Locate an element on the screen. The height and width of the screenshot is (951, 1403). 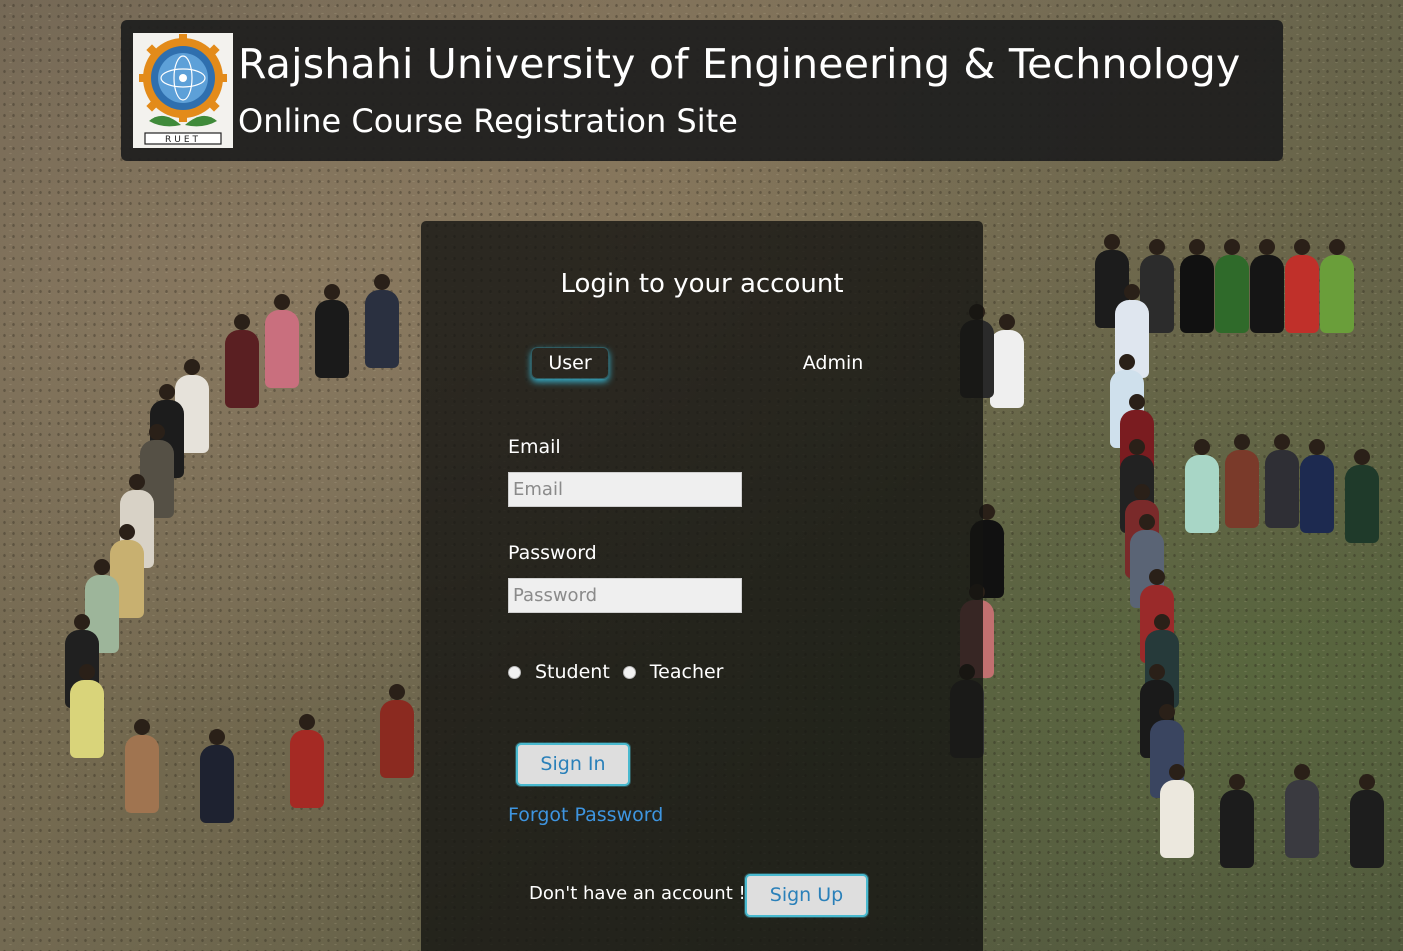
login-heading: Login to your account is located at coordinates (702, 284).